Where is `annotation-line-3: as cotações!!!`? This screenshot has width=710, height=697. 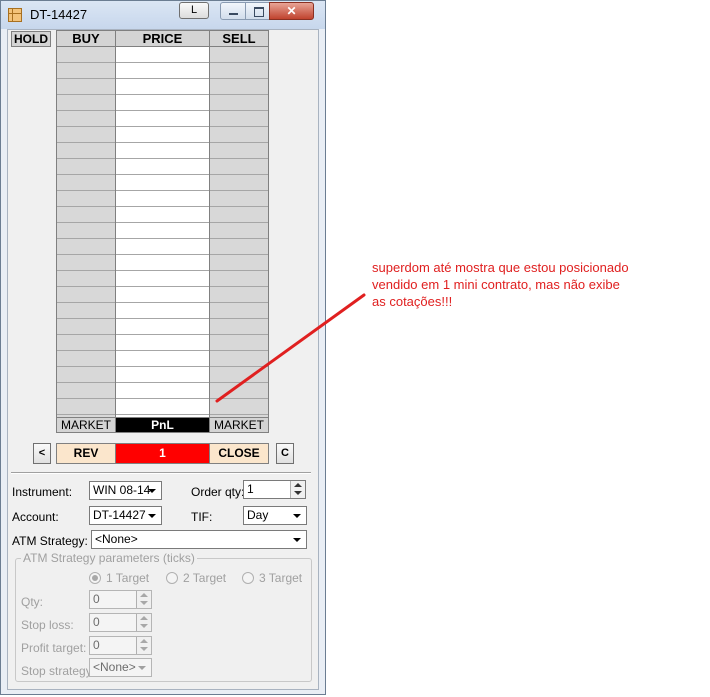 annotation-line-3: as cotações!!! is located at coordinates (412, 301).